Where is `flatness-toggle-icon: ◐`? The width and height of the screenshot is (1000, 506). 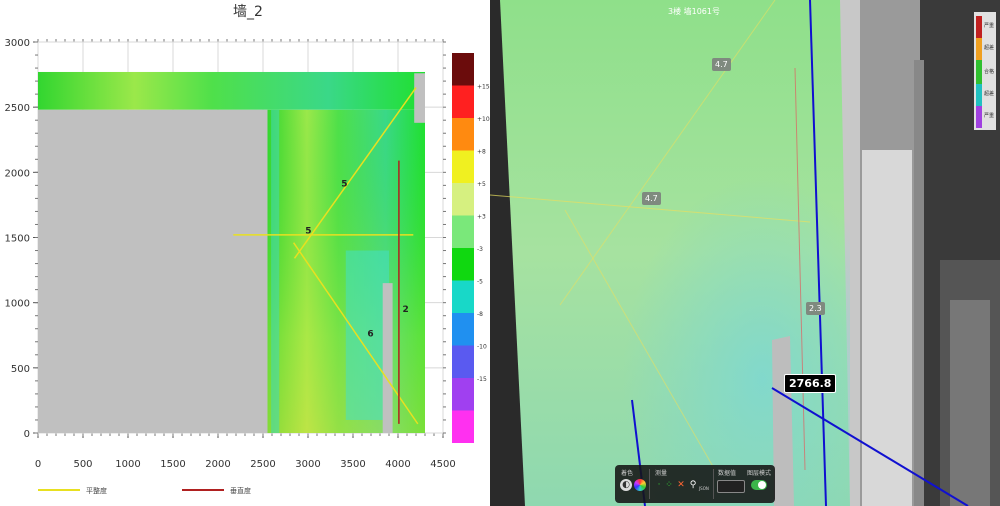
flatness-toggle-icon: ◐ is located at coordinates (626, 485).